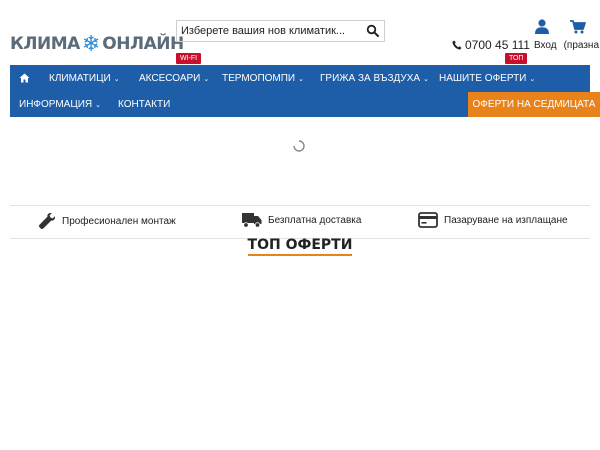 This screenshot has width=600, height=450. I want to click on login-link: Вход, so click(545, 45).